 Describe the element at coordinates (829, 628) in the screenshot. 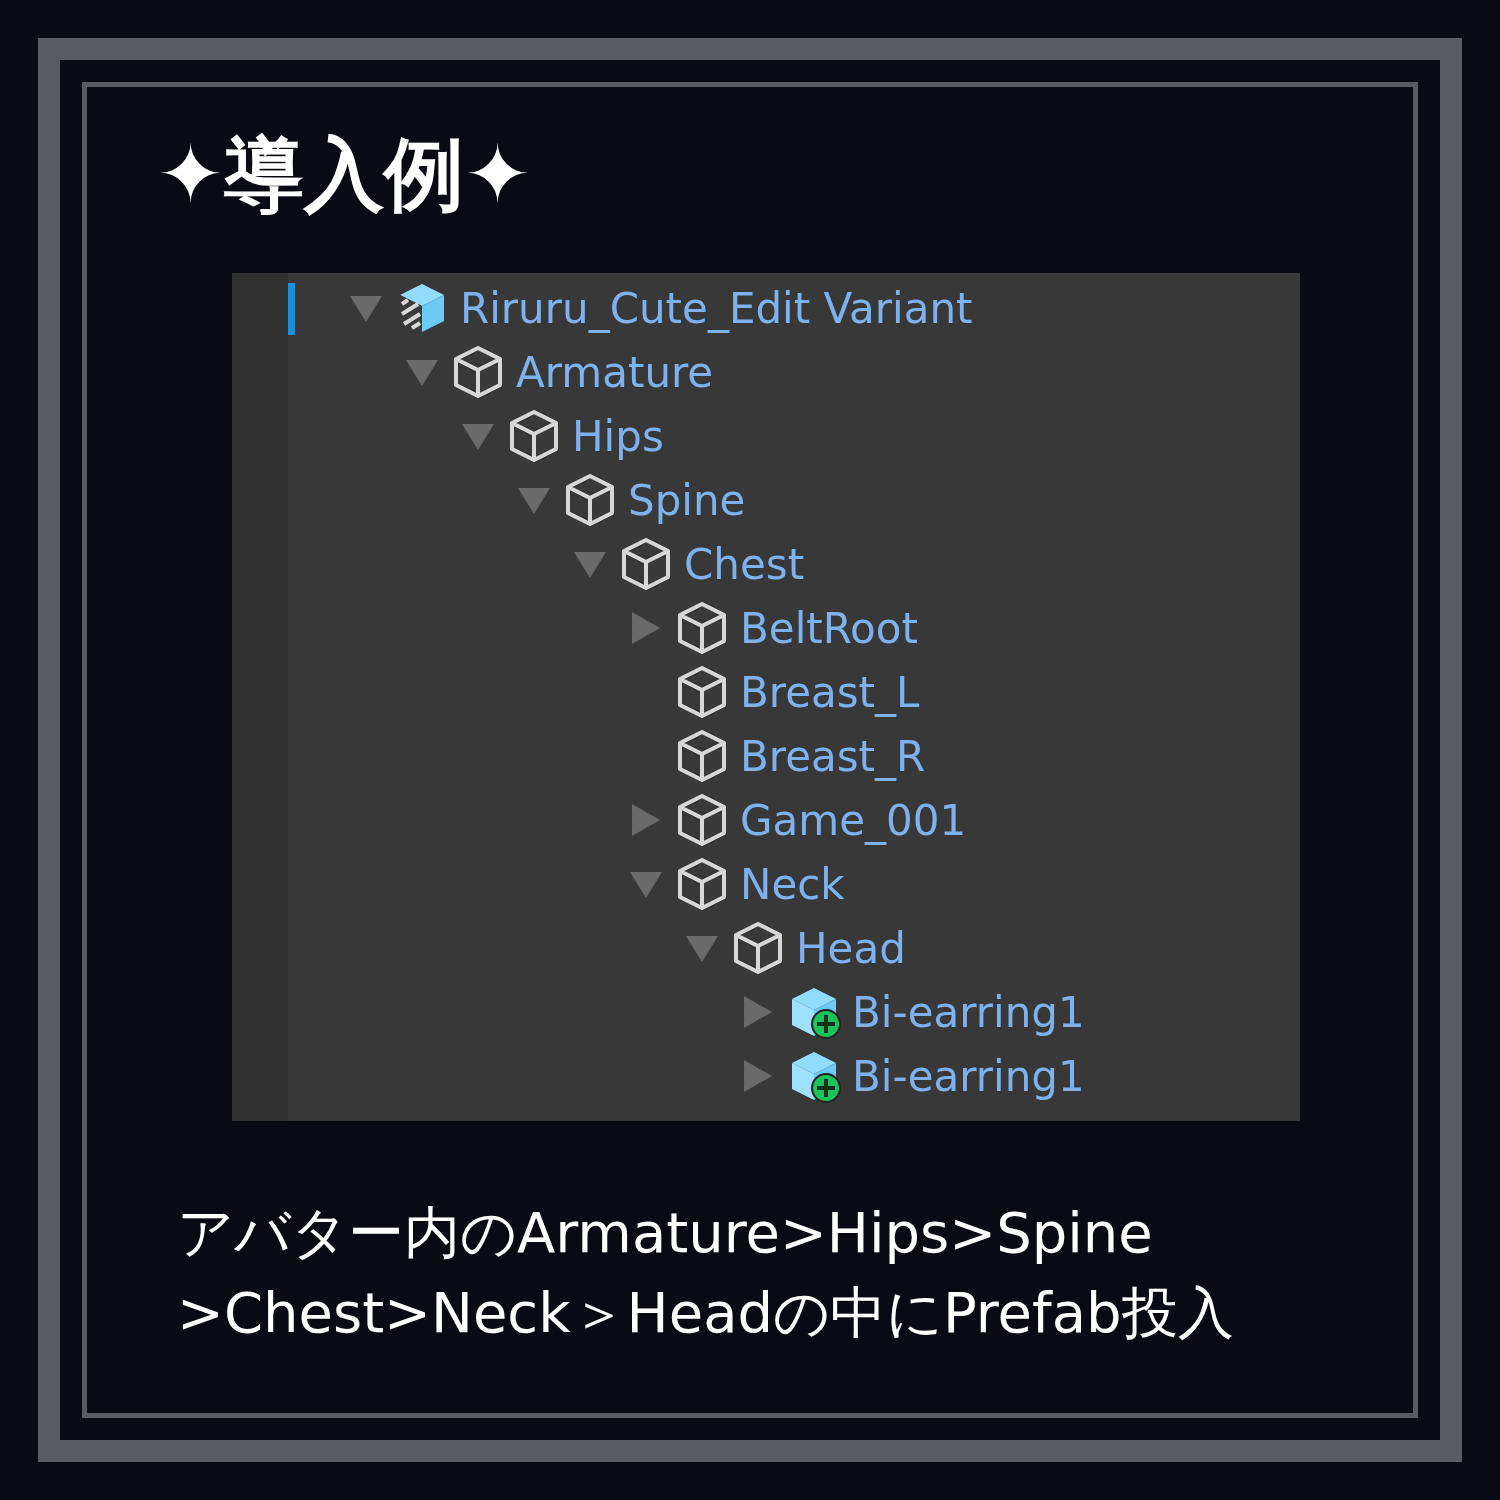

I see `hierarchy-item: BeltRoot` at that location.